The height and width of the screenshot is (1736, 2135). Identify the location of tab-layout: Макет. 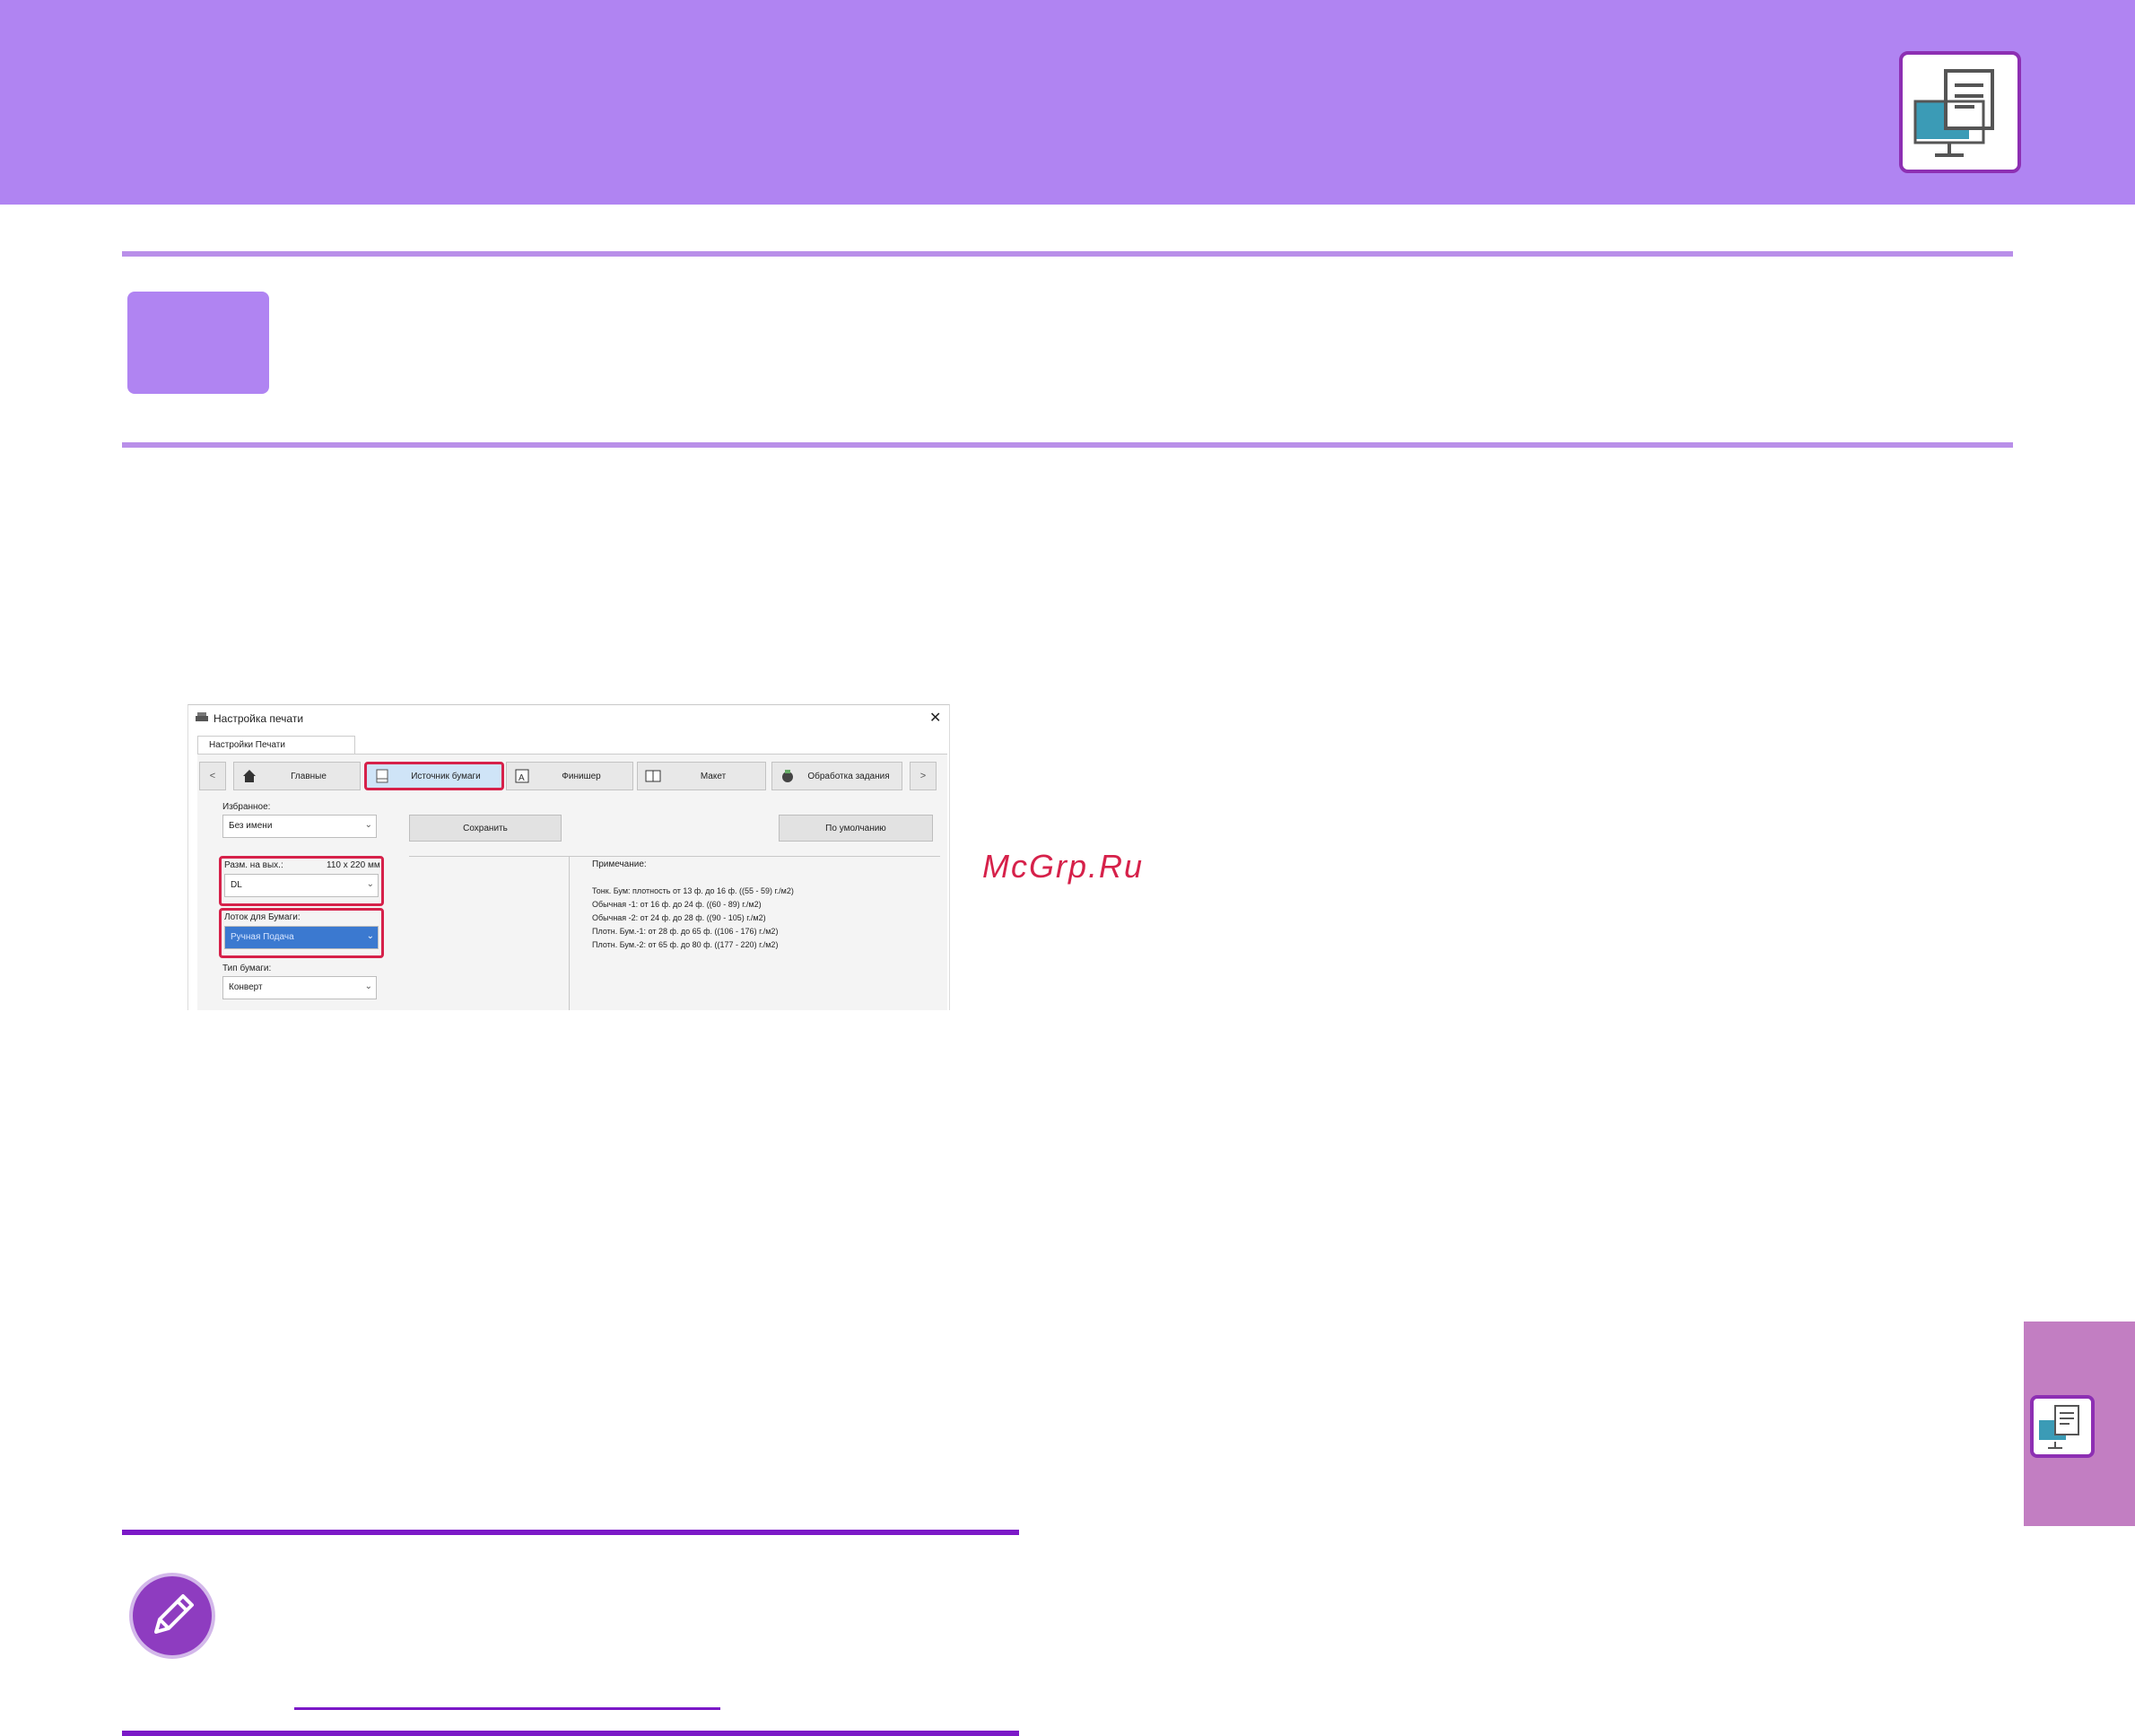
(701, 776).